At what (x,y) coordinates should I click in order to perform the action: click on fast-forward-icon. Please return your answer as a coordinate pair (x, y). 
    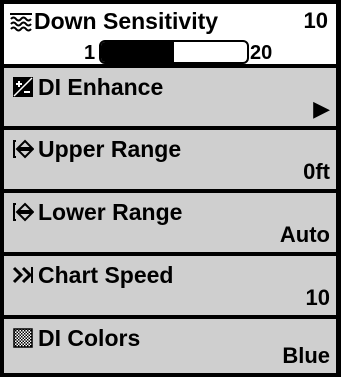
    Looking at the image, I should click on (23, 275).